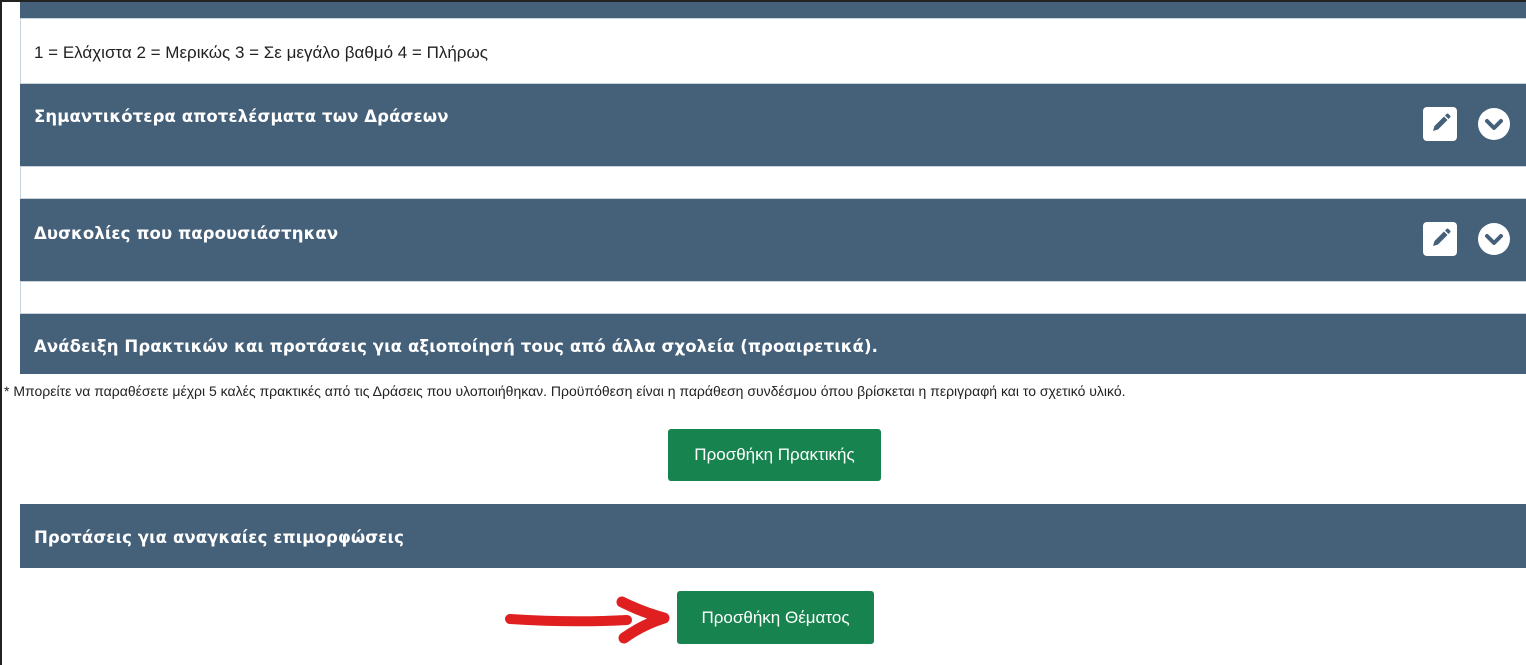 The height and width of the screenshot is (665, 1526). I want to click on results-section-header: Σημαντικότερα αποτελέσματα των Δράσεων, so click(773, 125).